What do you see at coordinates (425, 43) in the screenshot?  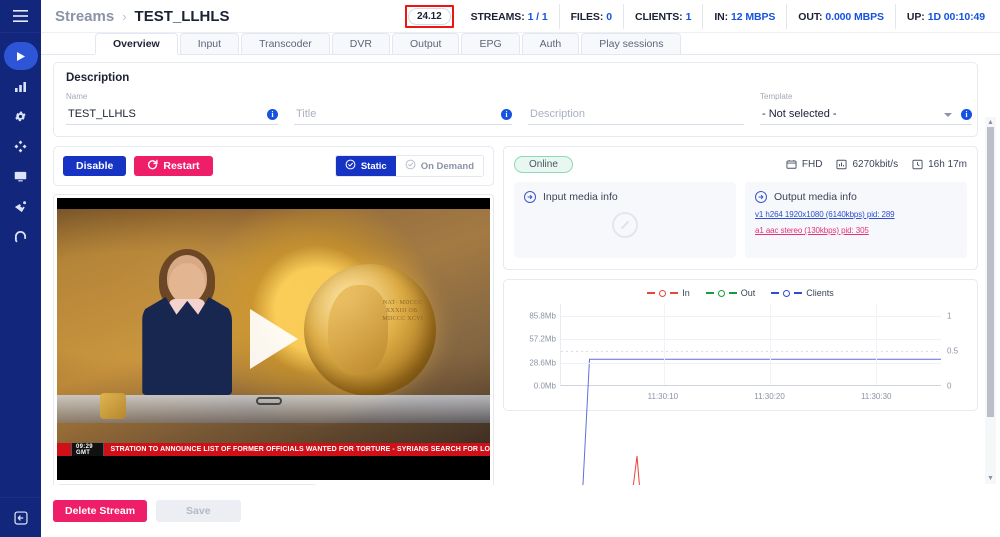 I see `tab-output: Output` at bounding box center [425, 43].